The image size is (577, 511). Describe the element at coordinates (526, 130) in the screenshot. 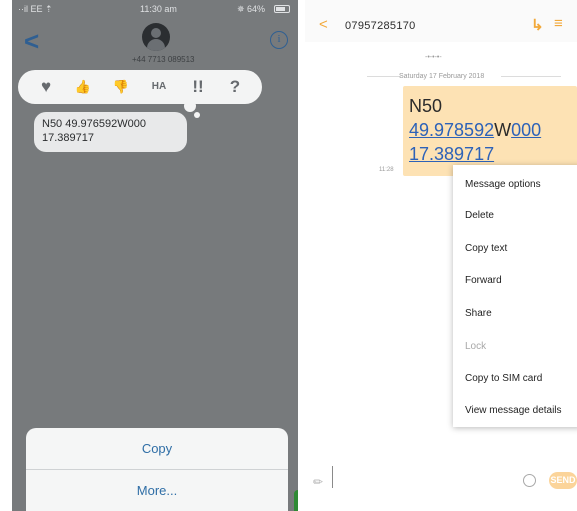

I see `message-link: 000` at that location.